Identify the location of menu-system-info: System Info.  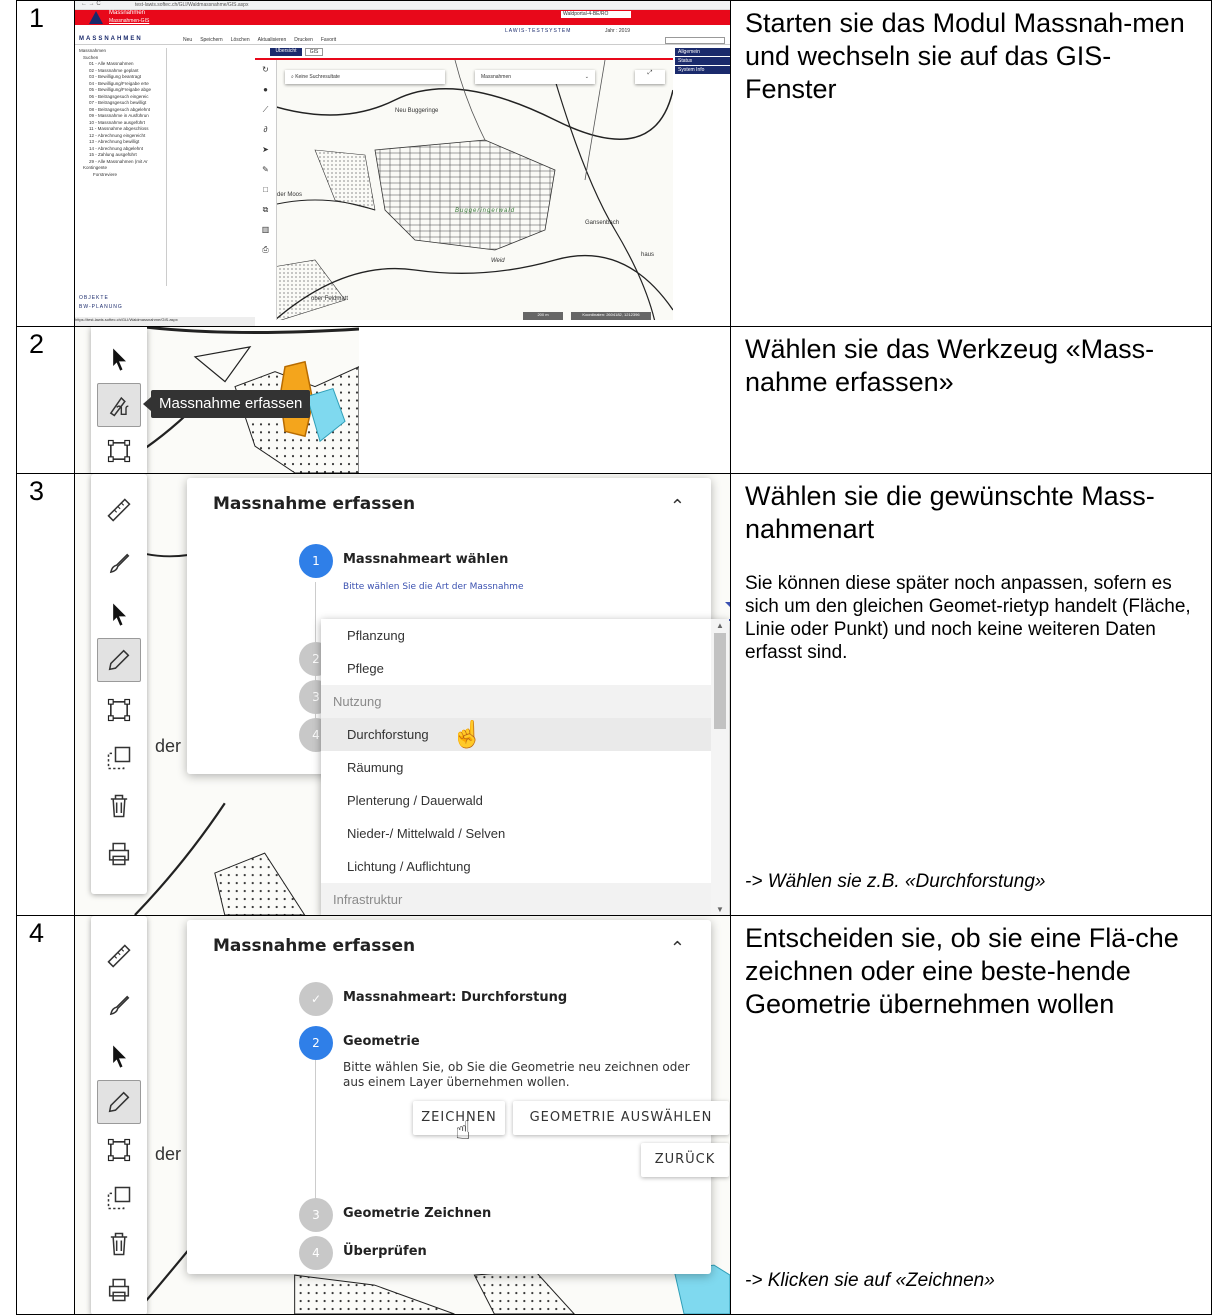
(702, 70).